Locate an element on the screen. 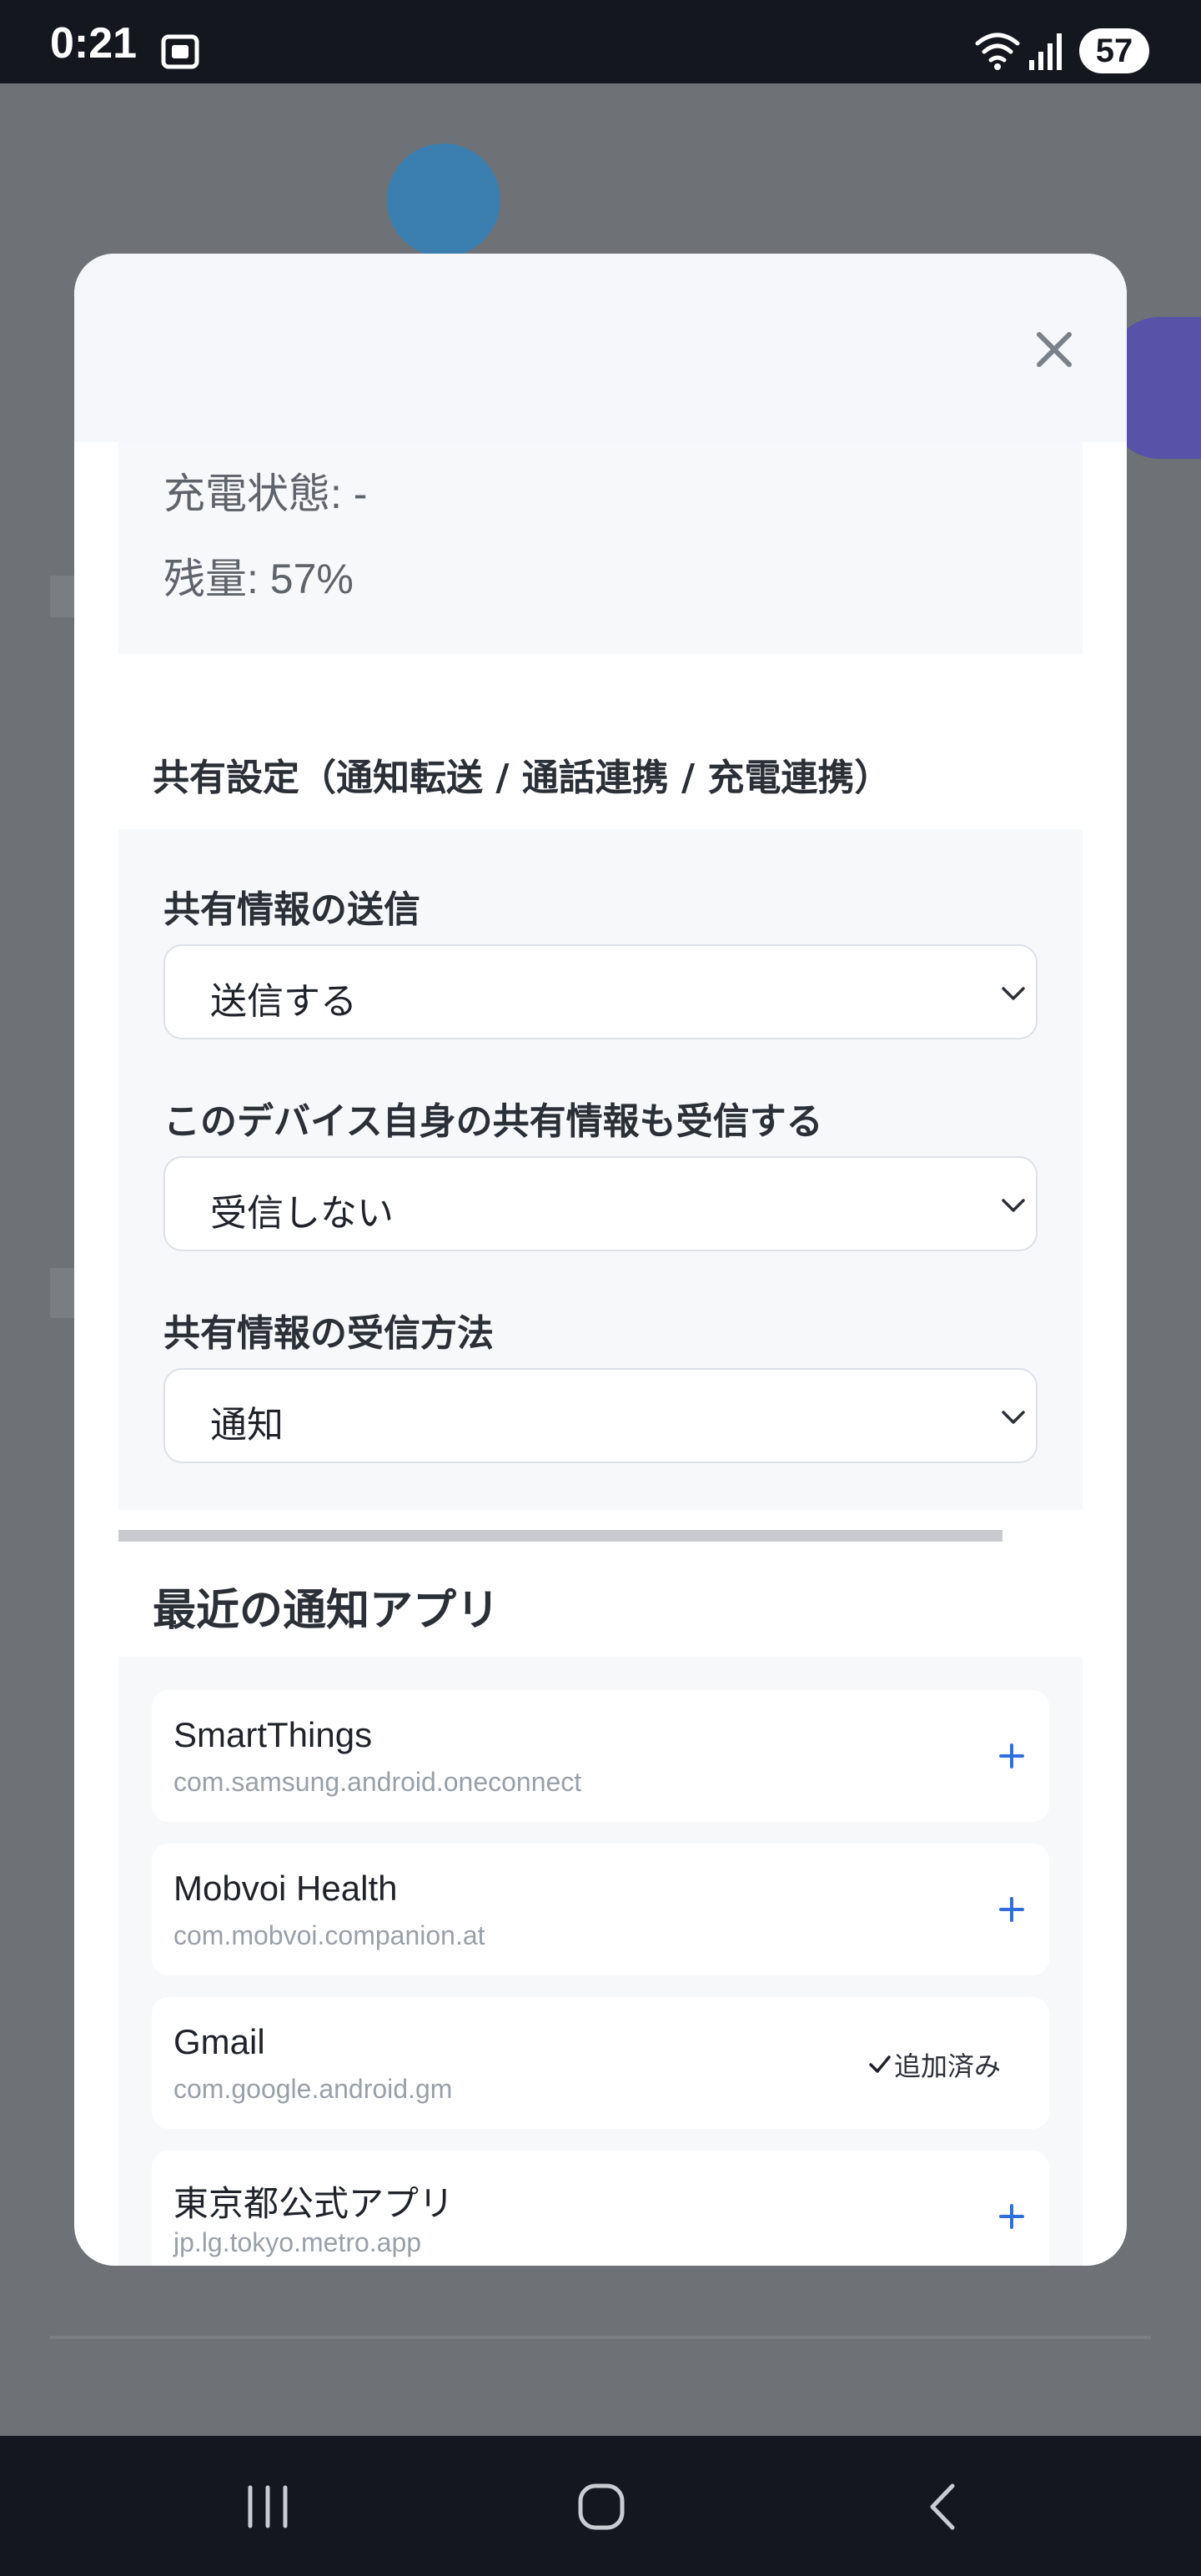 This screenshot has height=2576, width=1201. app-package: com.samsung.android.oneconnect is located at coordinates (378, 1782).